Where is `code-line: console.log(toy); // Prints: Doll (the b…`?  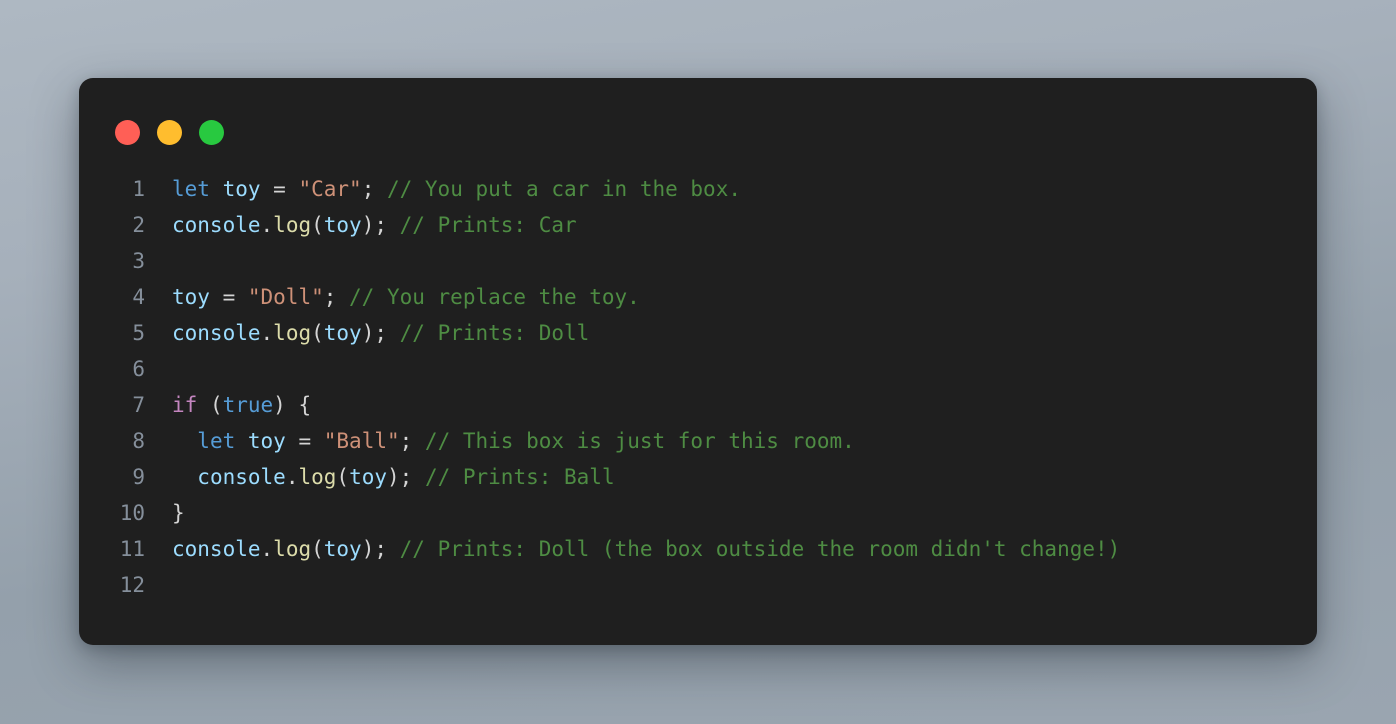 code-line: console.log(toy); // Prints: Doll (the b… is located at coordinates (744, 549).